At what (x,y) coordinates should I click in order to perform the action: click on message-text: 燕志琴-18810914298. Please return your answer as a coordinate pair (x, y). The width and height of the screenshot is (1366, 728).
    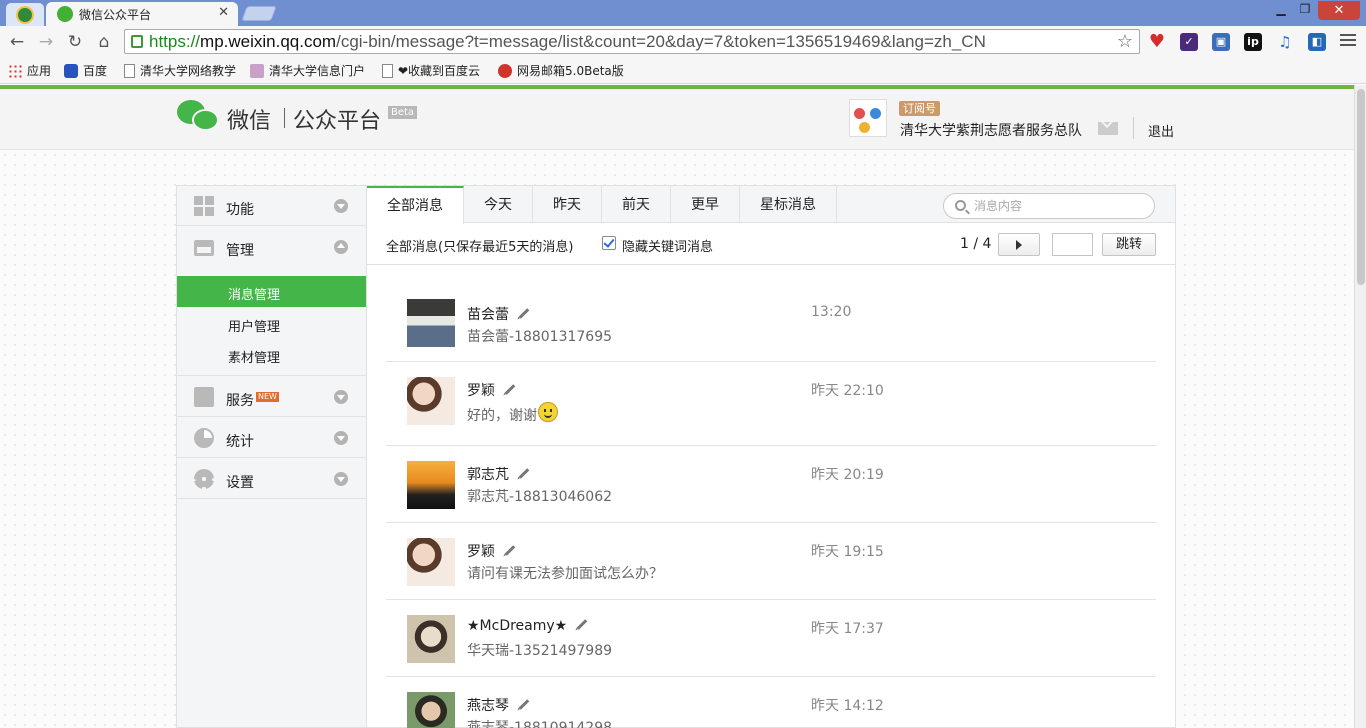
    Looking at the image, I should click on (540, 724).